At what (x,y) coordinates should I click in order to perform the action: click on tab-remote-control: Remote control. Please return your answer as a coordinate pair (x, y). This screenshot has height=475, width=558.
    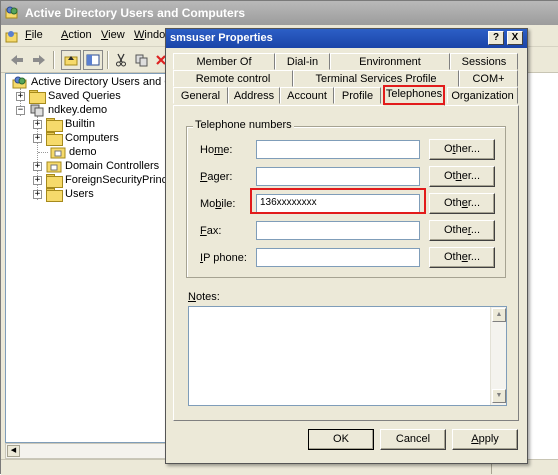
    Looking at the image, I should click on (233, 78).